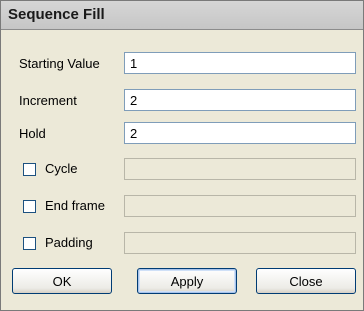 Image resolution: width=364 pixels, height=311 pixels. I want to click on increment-label: Increment, so click(48, 100).